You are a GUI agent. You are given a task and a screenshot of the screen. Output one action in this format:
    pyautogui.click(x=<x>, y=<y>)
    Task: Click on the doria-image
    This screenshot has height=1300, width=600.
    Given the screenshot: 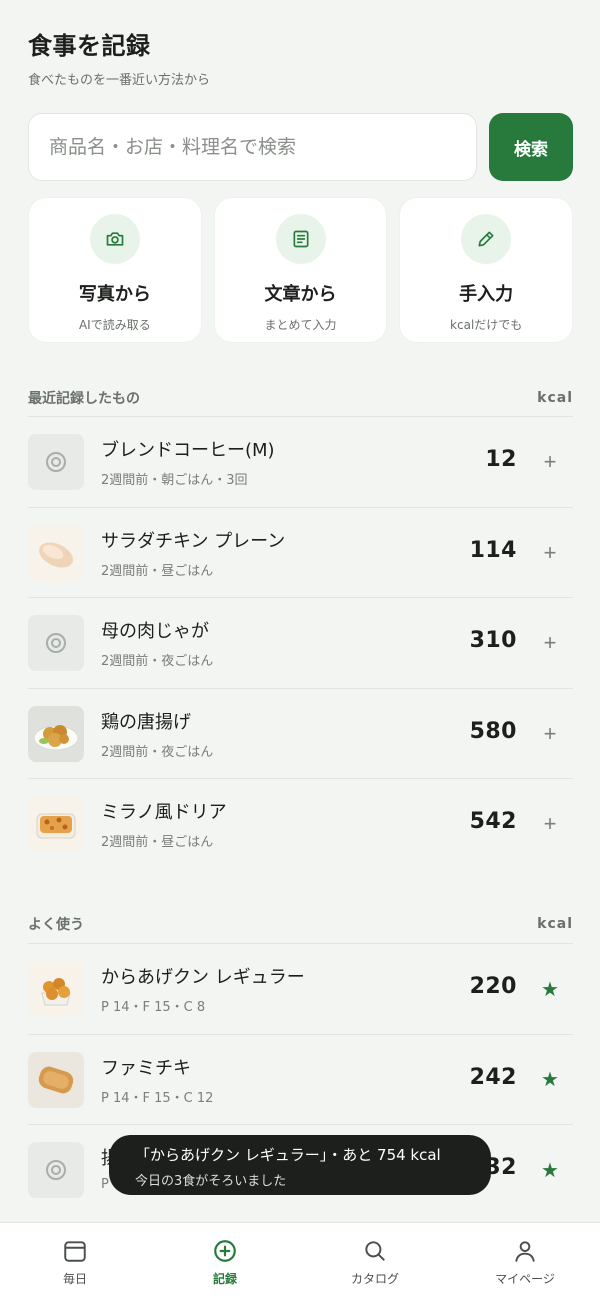 What is the action you would take?
    pyautogui.click(x=56, y=824)
    